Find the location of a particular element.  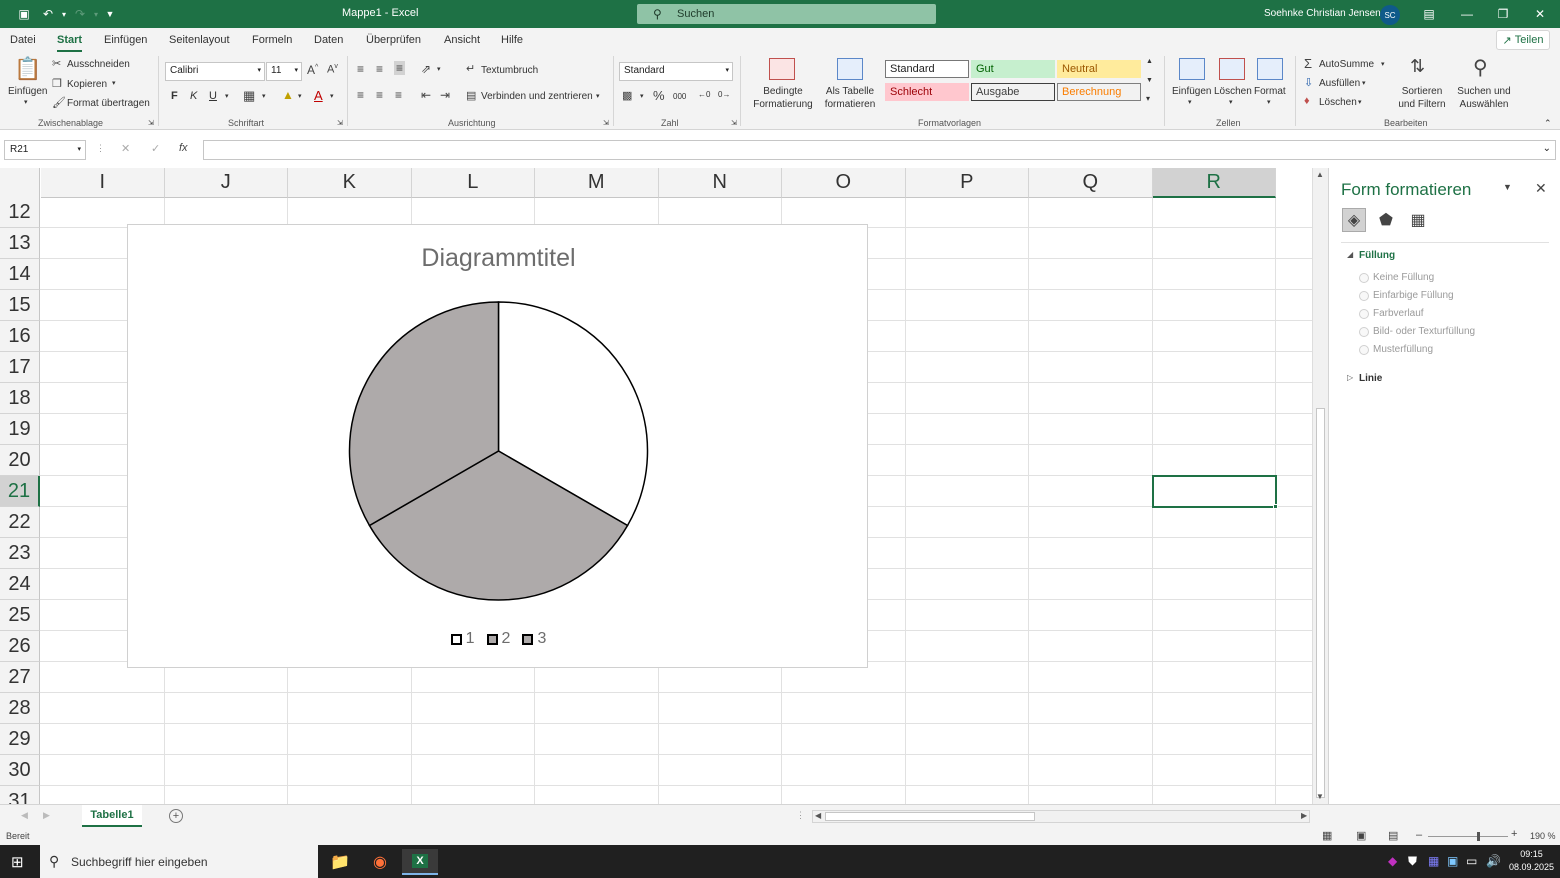

tab-ansicht: Ansicht is located at coordinates (462, 40).